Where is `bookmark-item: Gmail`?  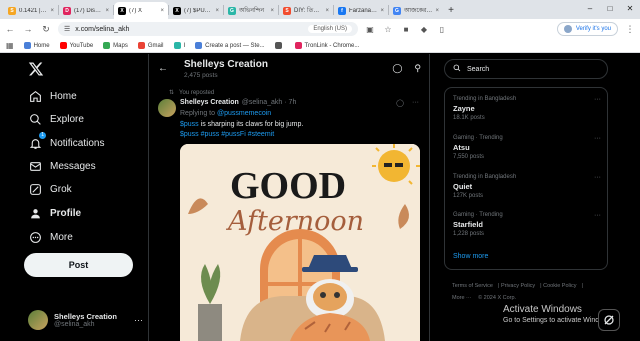
bookmark-item: Gmail is located at coordinates (150, 45).